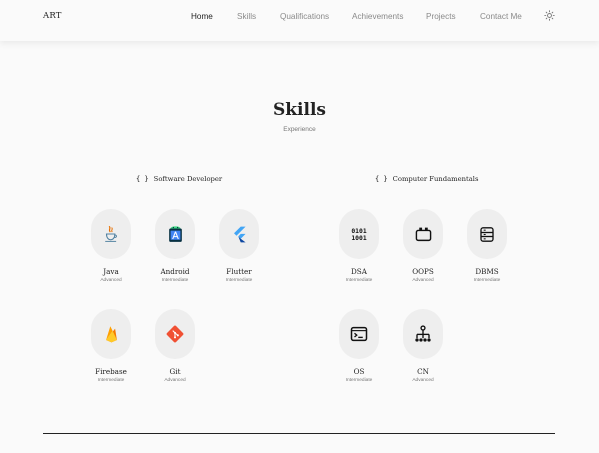 This screenshot has height=453, width=599. I want to click on nav-link-achievements: Achievements, so click(377, 16).